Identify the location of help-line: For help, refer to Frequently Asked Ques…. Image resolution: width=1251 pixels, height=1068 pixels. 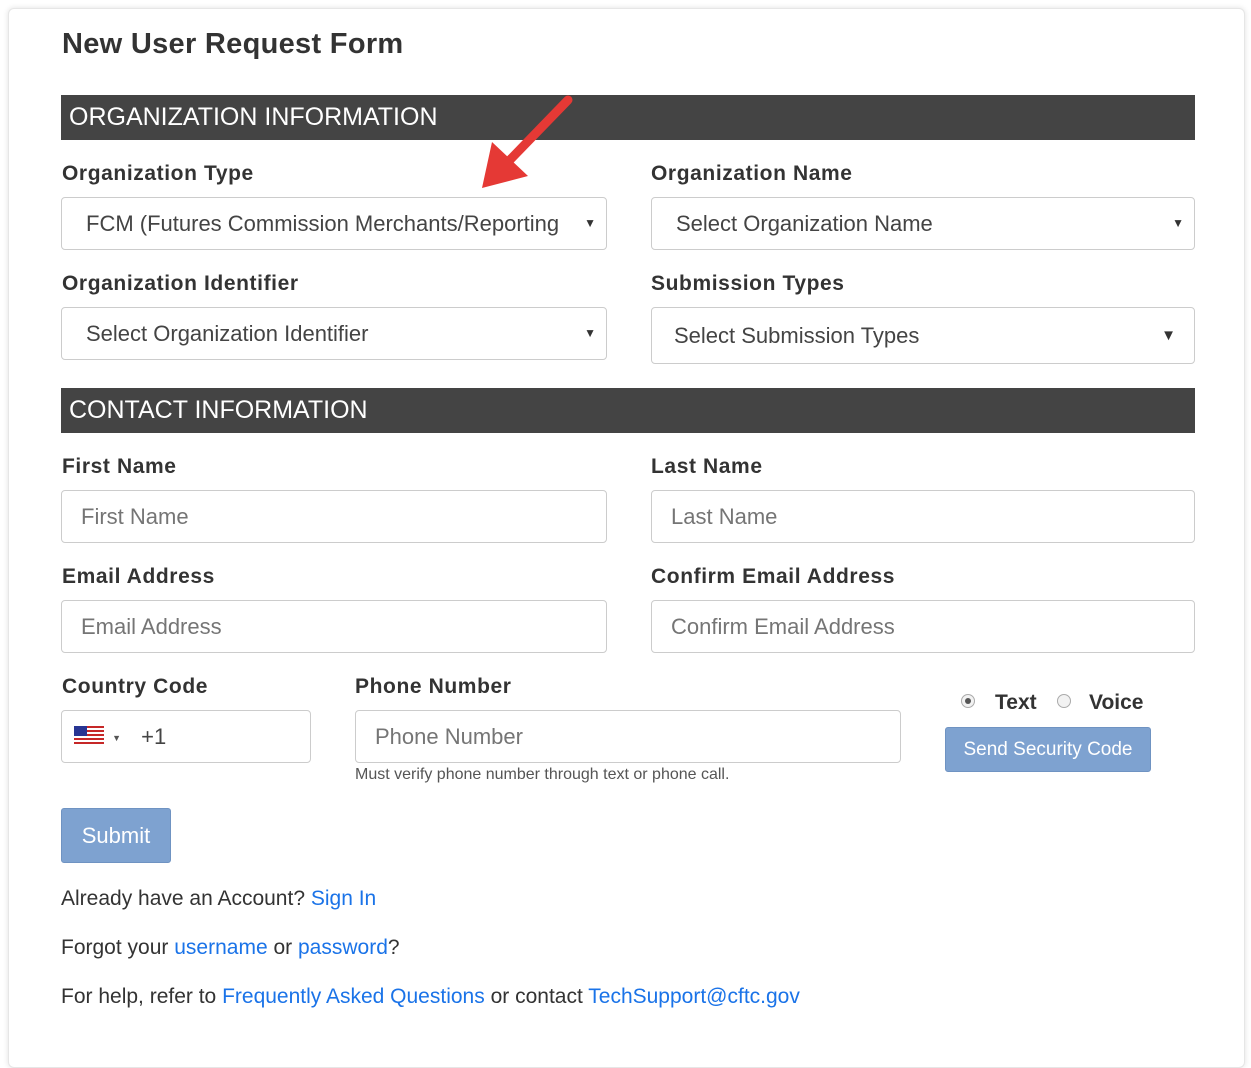
(430, 997).